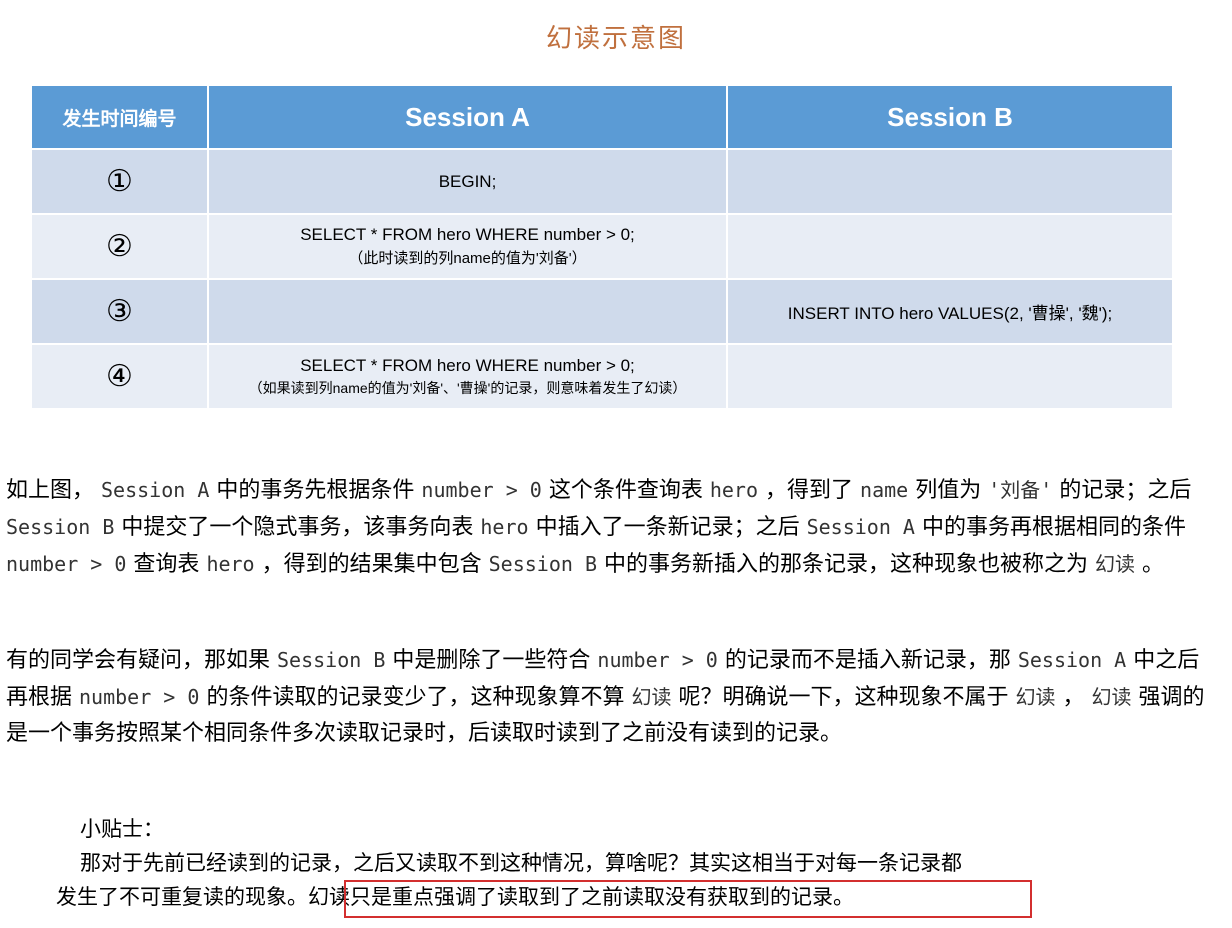 The height and width of the screenshot is (928, 1232). I want to click on table-header-row: 发生时间编号 Session A Session B, so click(602, 117).